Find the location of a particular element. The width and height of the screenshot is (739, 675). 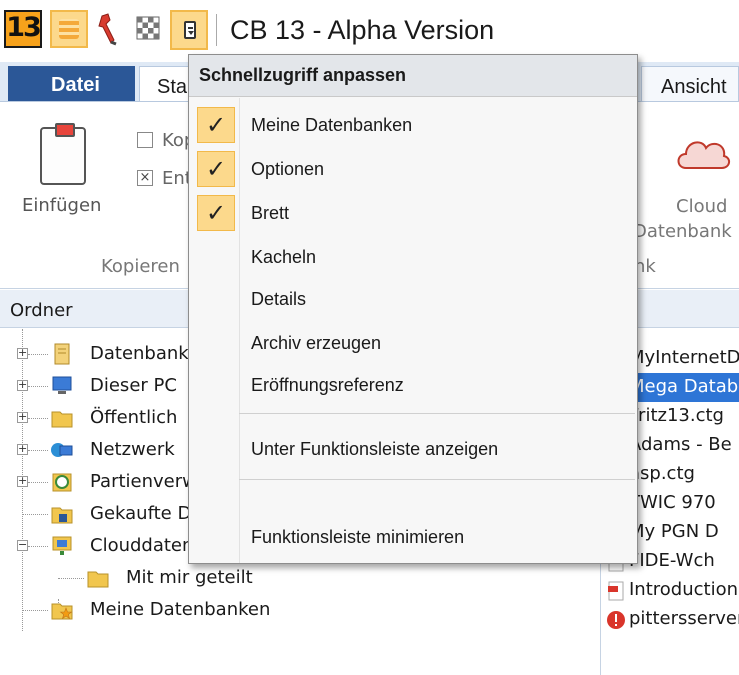

paste-button-label: Einfügen is located at coordinates (61, 205).